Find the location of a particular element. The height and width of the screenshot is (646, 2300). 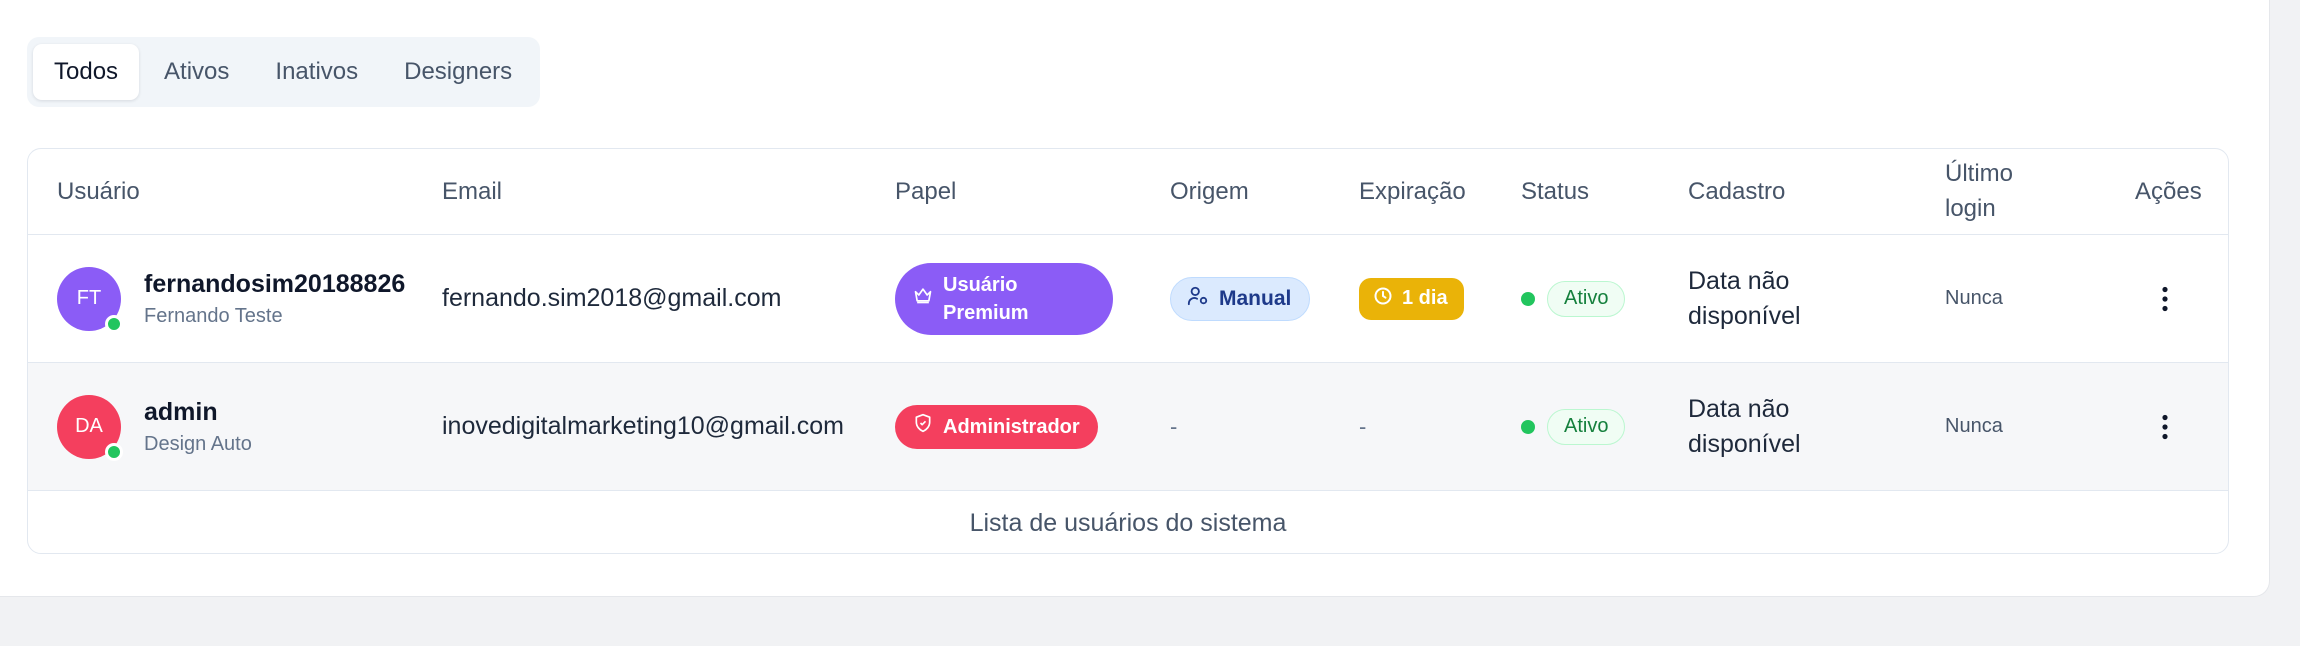

avatar-initials: DA is located at coordinates (89, 426).